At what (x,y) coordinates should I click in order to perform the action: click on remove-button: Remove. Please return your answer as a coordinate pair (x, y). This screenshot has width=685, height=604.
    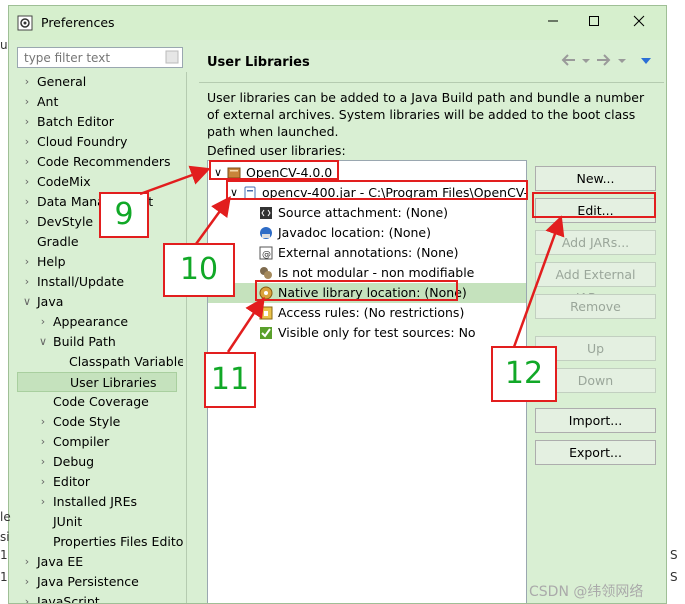
    Looking at the image, I should click on (595, 306).